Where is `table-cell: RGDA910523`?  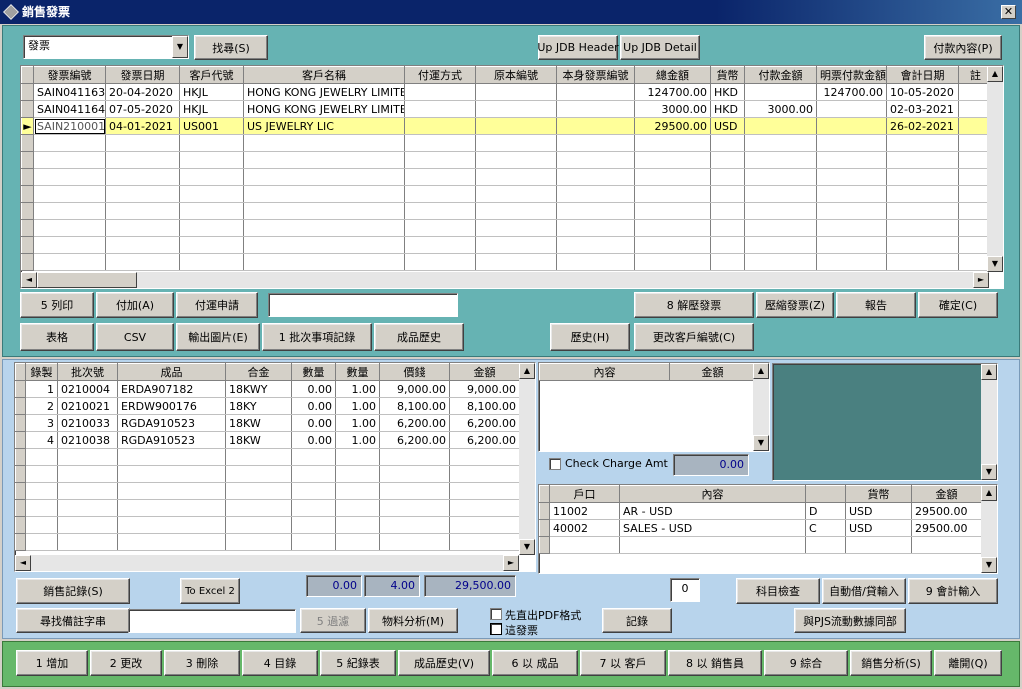
table-cell: RGDA910523 is located at coordinates (171, 423).